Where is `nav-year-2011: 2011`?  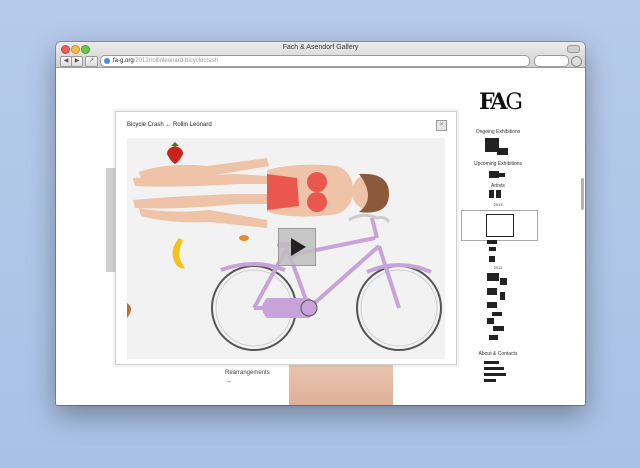
nav-year-2011: 2011 is located at coordinates (498, 267).